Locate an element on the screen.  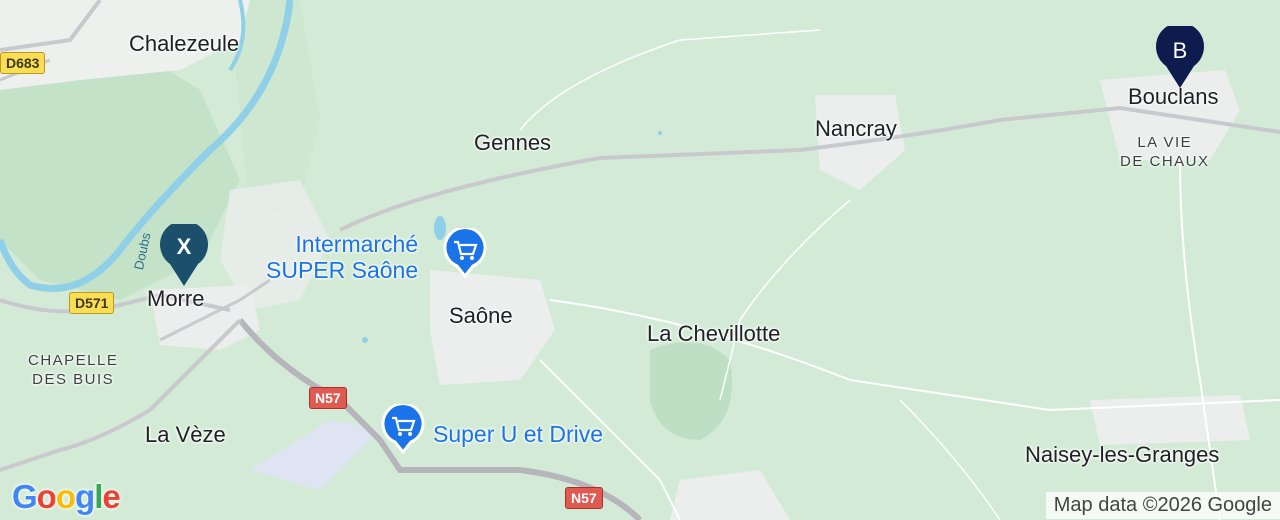
start-marker: X is located at coordinates (184, 254).